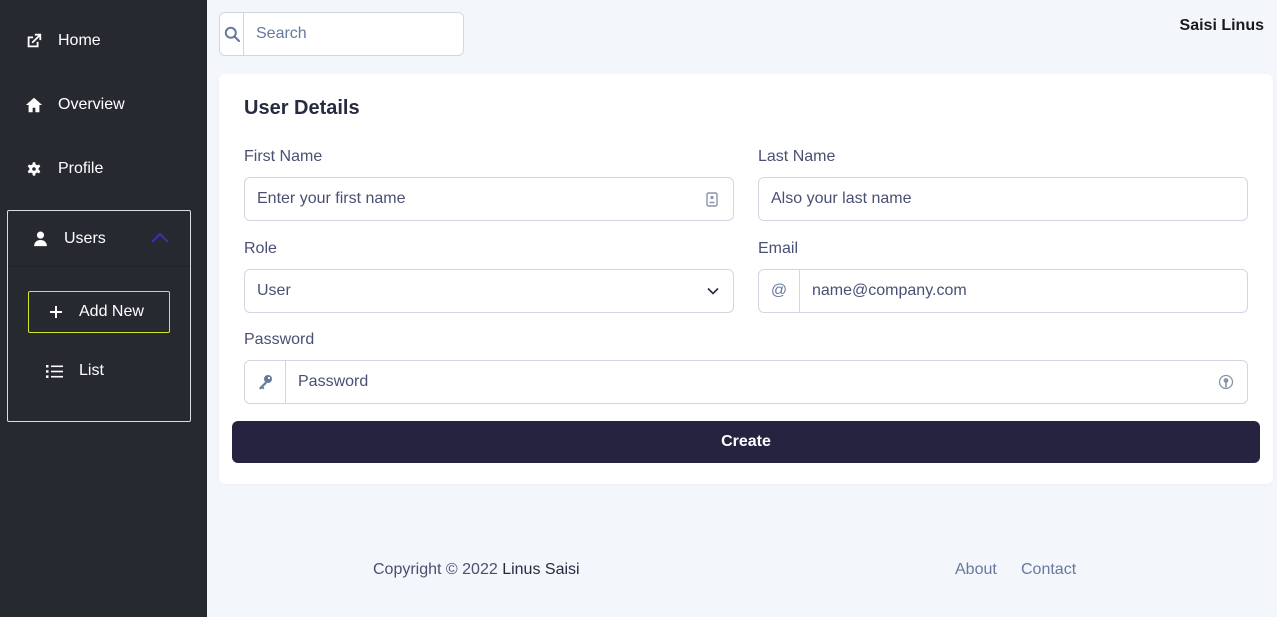 This screenshot has width=1277, height=617. I want to click on create-button: Create, so click(746, 442).